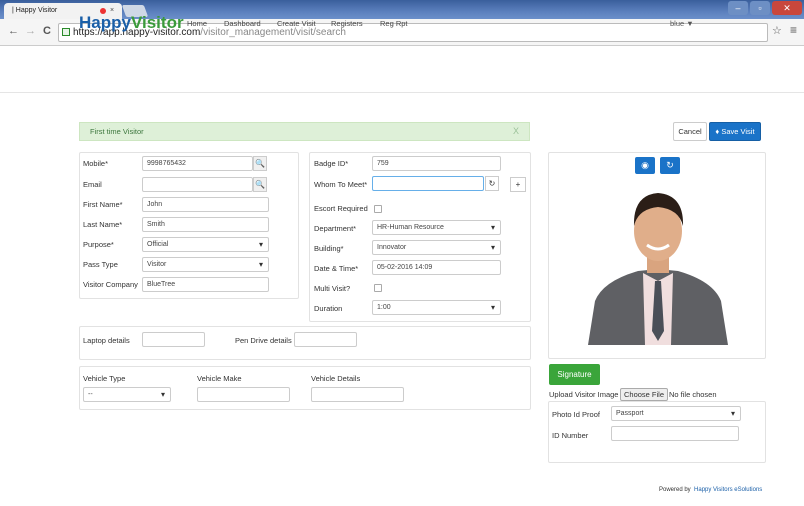 The height and width of the screenshot is (506, 804). What do you see at coordinates (436, 163) in the screenshot?
I see `badge-id-input: 759` at bounding box center [436, 163].